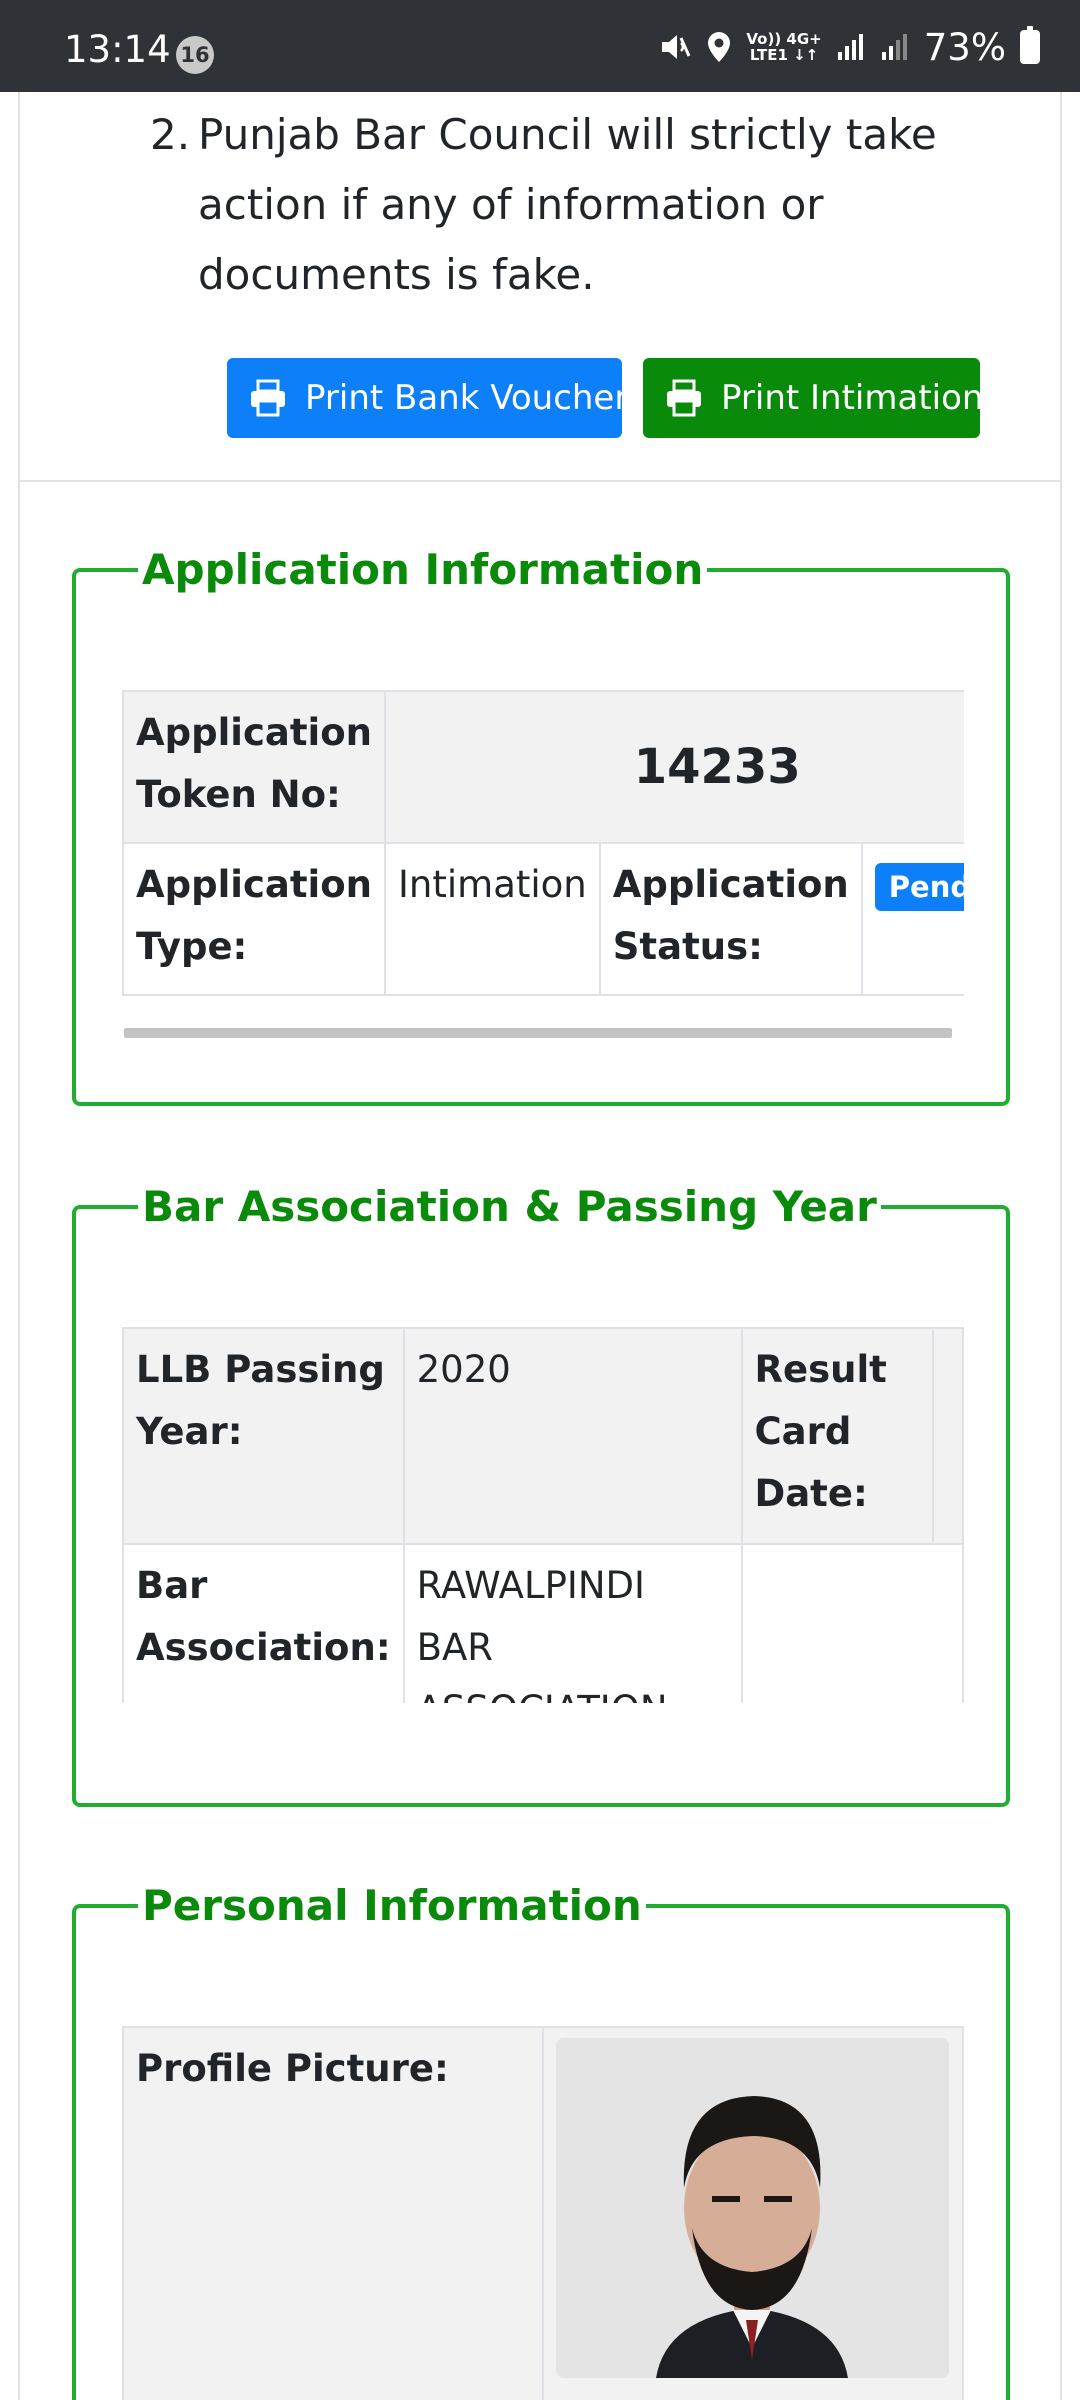 The image size is (1080, 2400). Describe the element at coordinates (254, 919) in the screenshot. I see `application-type-label: Application Type:` at that location.